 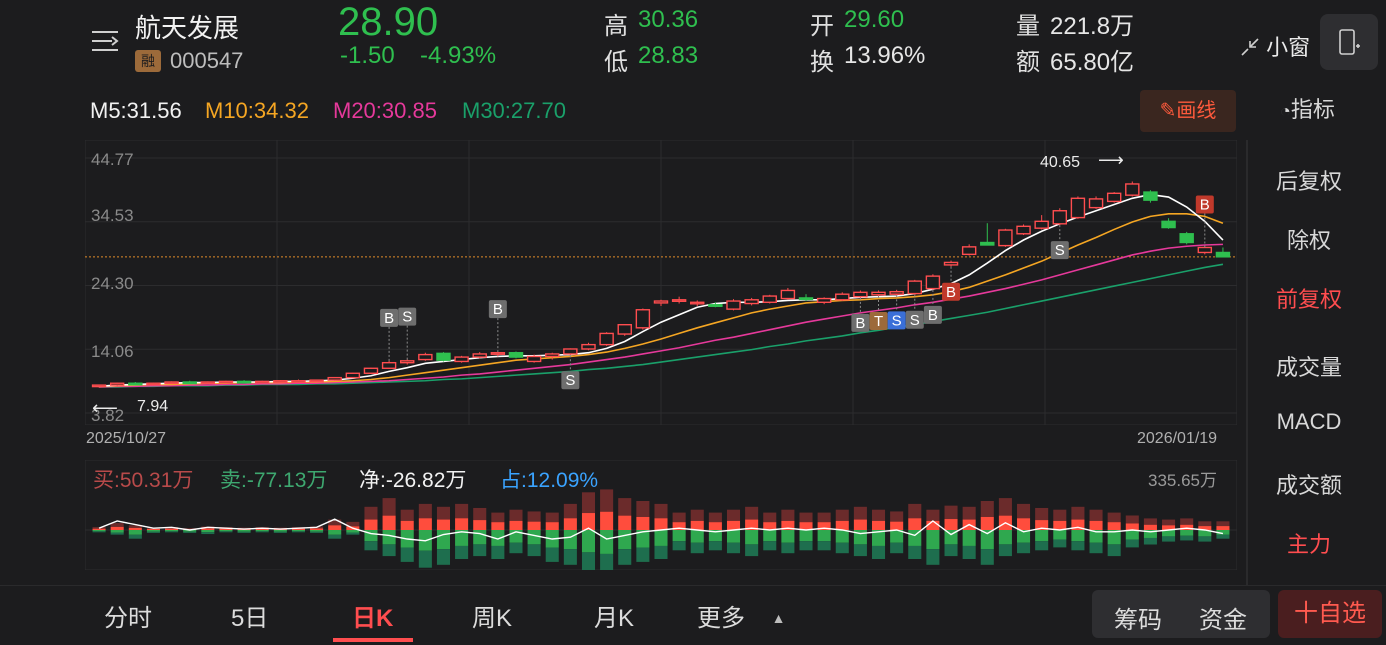 What do you see at coordinates (1309, 180) in the screenshot?
I see `menu-back-adjusted: 后复权` at bounding box center [1309, 180].